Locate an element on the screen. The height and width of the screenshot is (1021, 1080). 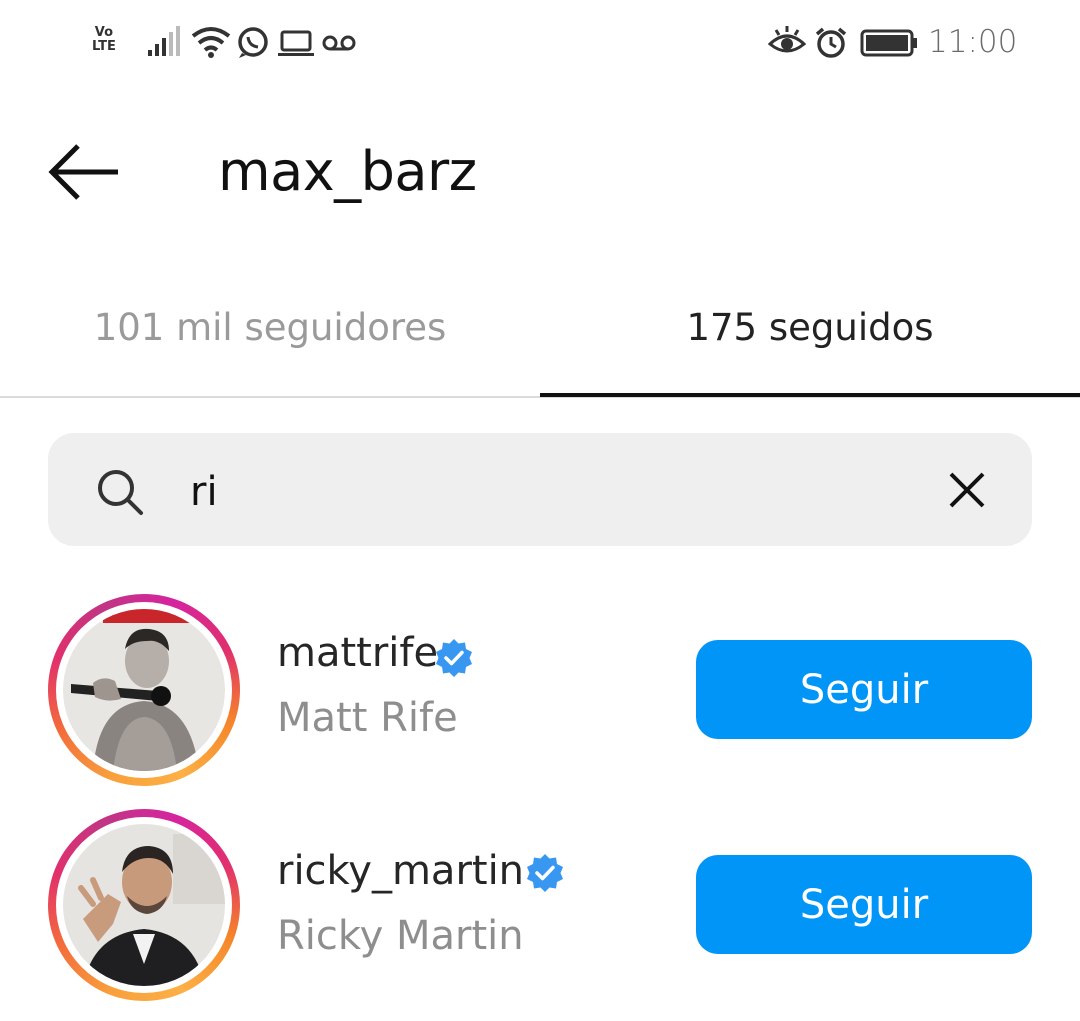
voicemail-icon is located at coordinates (339, 43).